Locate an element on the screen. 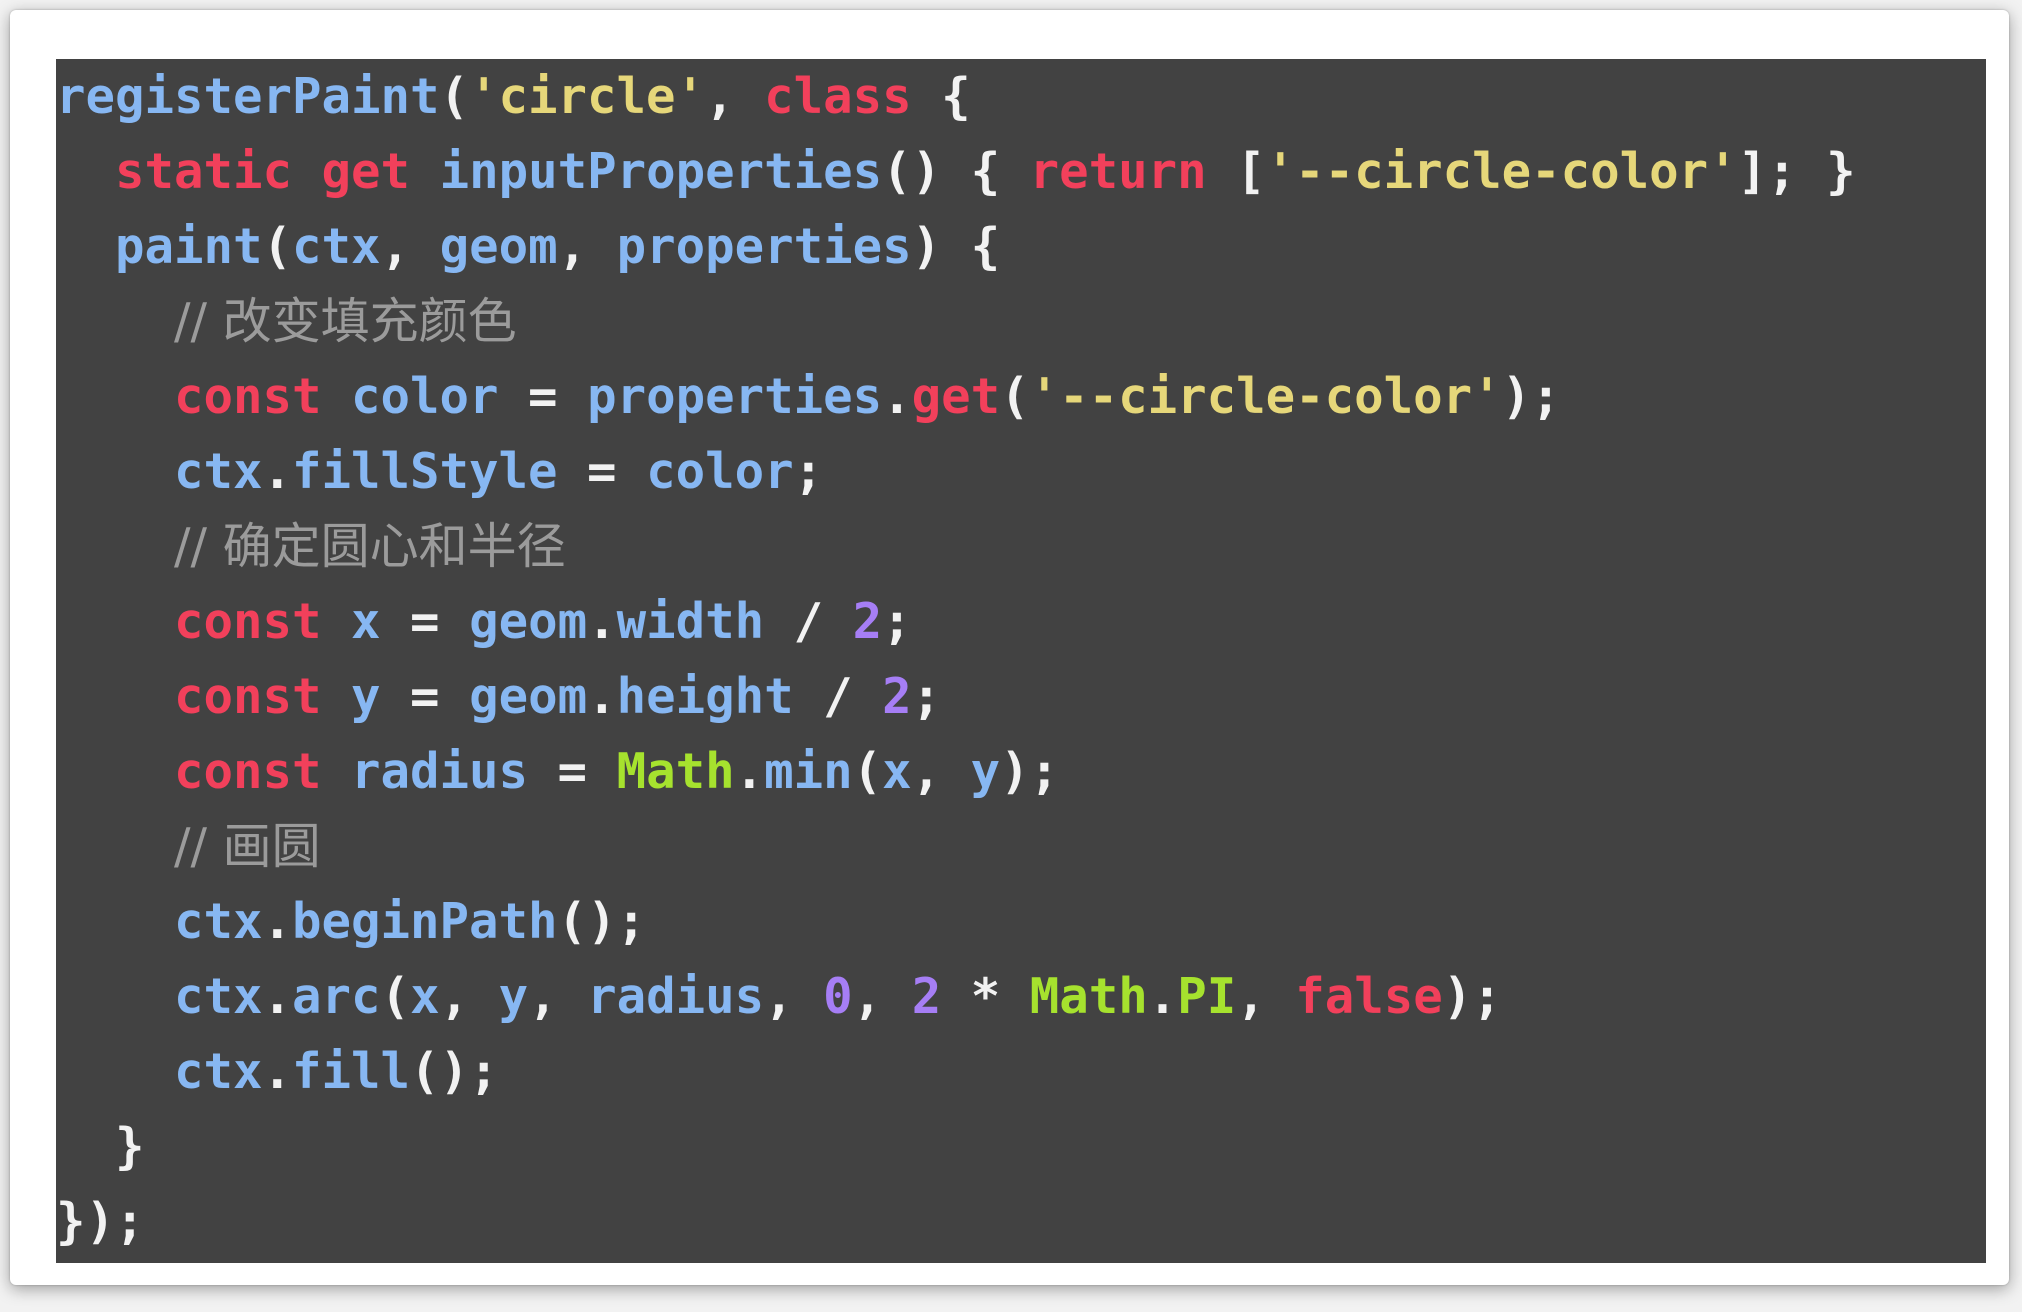  code-line: ctx.beginPath(); is located at coordinates (956, 921).